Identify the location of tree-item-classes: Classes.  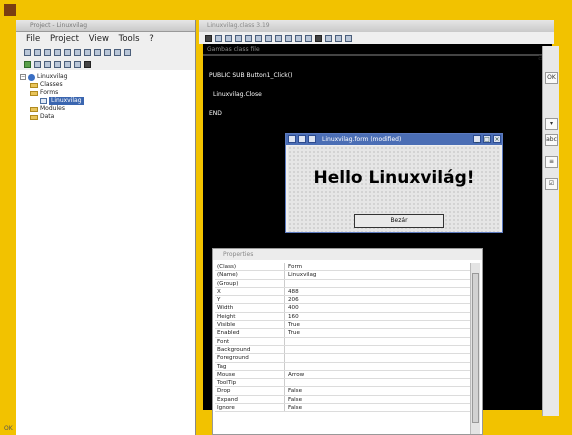
(105, 85).